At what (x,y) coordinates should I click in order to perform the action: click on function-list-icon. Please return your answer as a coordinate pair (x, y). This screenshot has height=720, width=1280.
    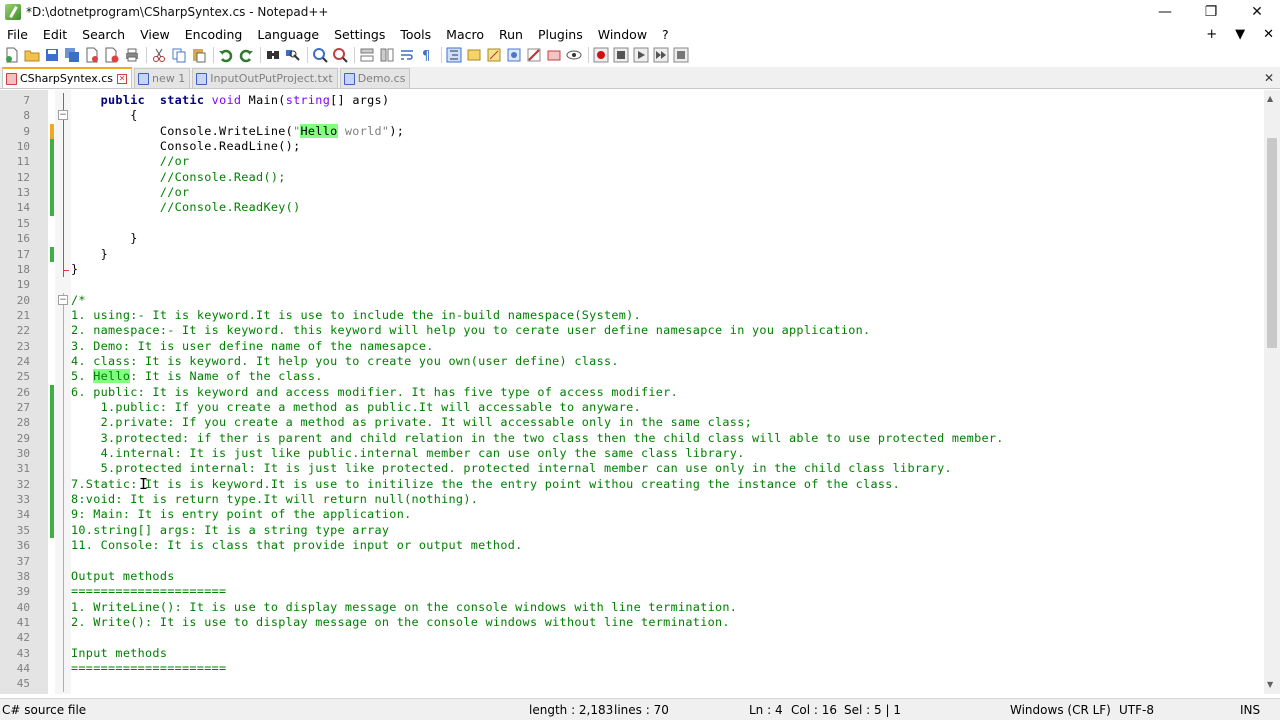
    Looking at the image, I should click on (494, 55).